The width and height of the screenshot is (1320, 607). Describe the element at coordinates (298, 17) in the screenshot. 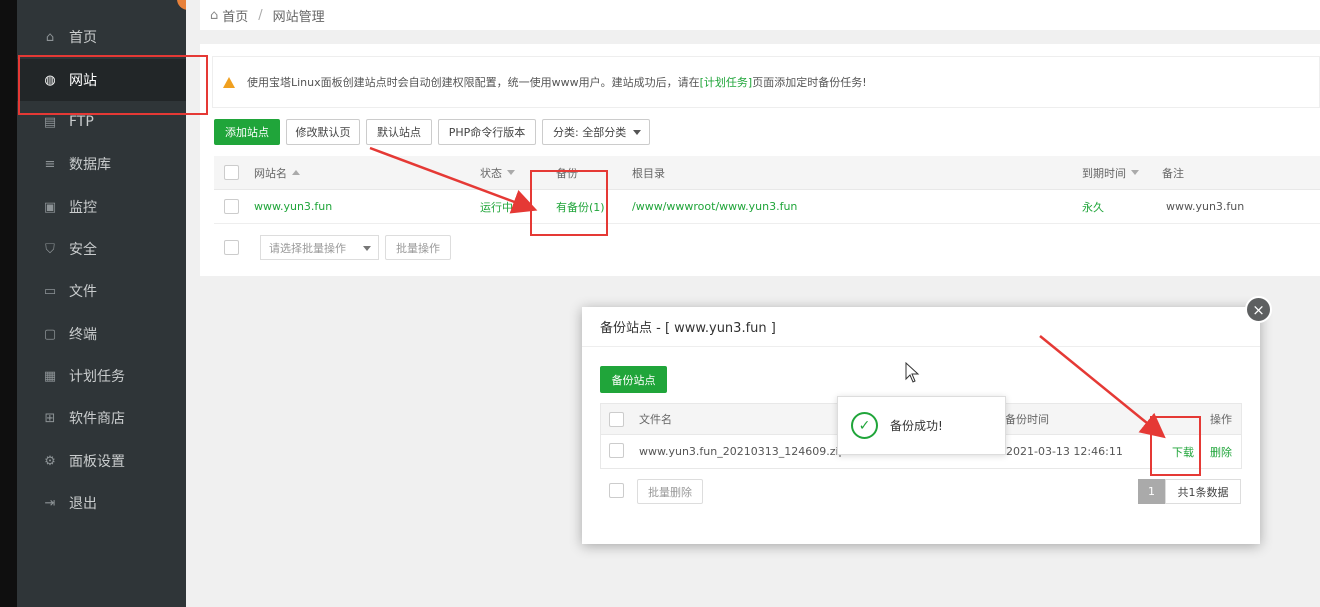

I see `breadcrumb-current: 网站管理` at that location.